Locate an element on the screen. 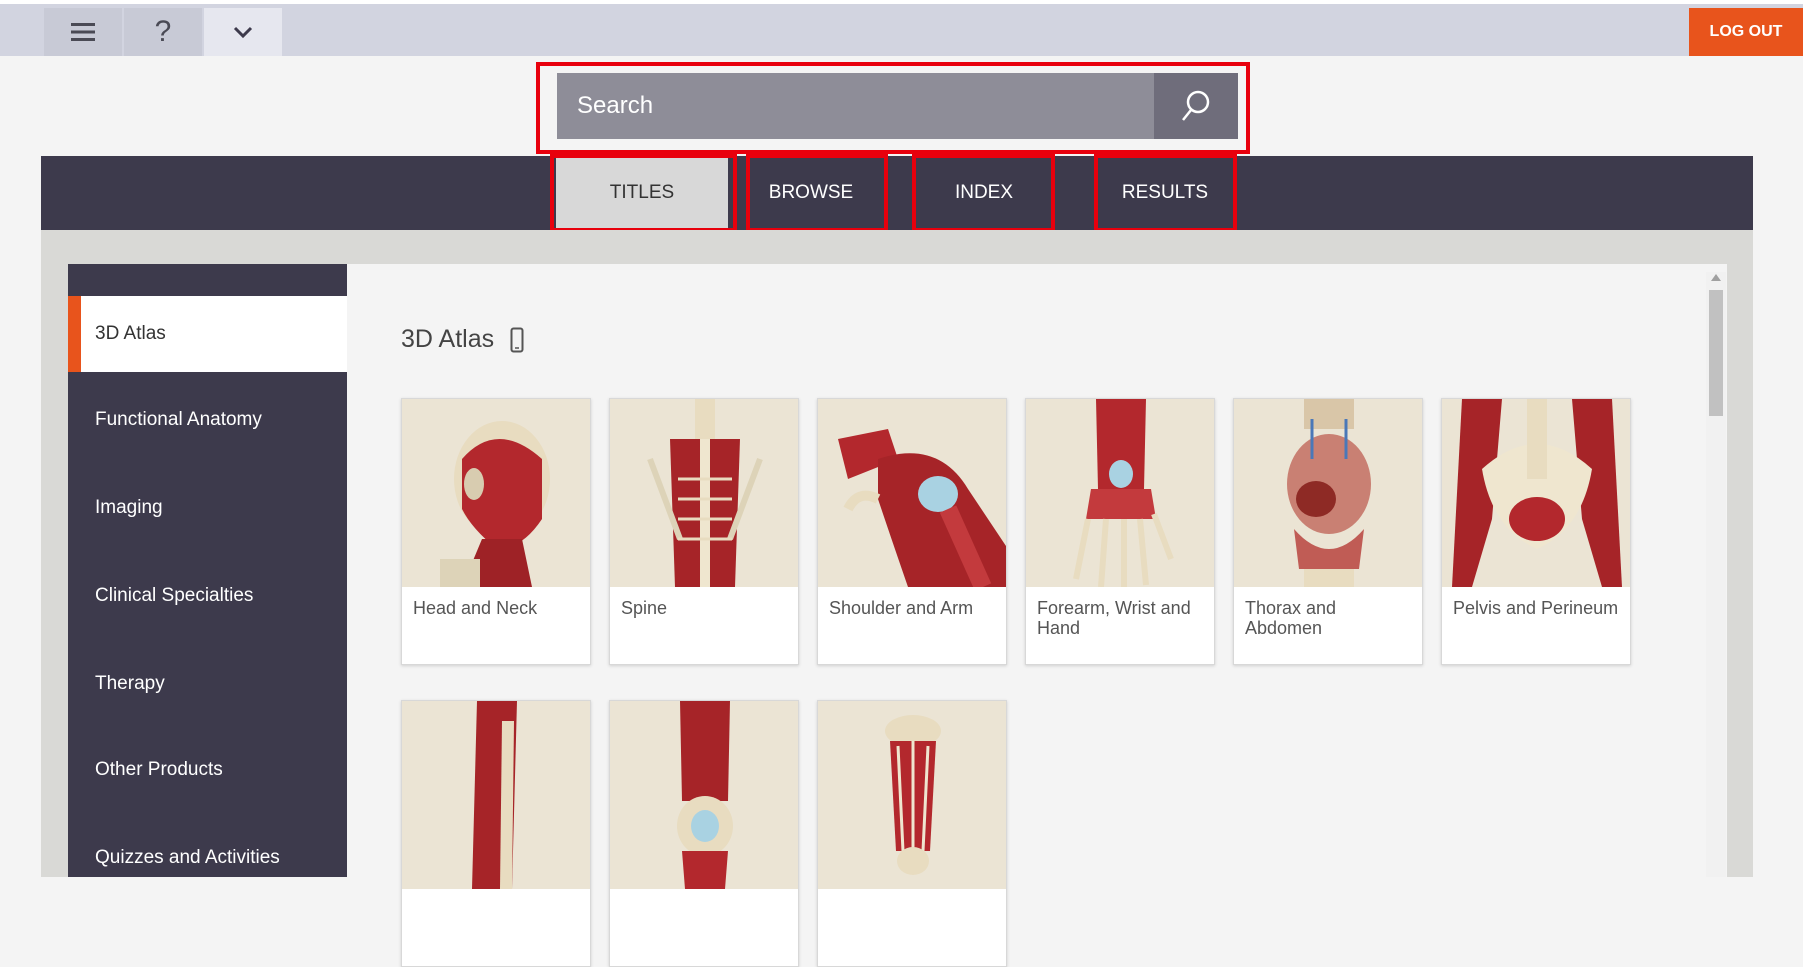  atlas-card-head-and-neck: Head and Neck is located at coordinates (496, 531).